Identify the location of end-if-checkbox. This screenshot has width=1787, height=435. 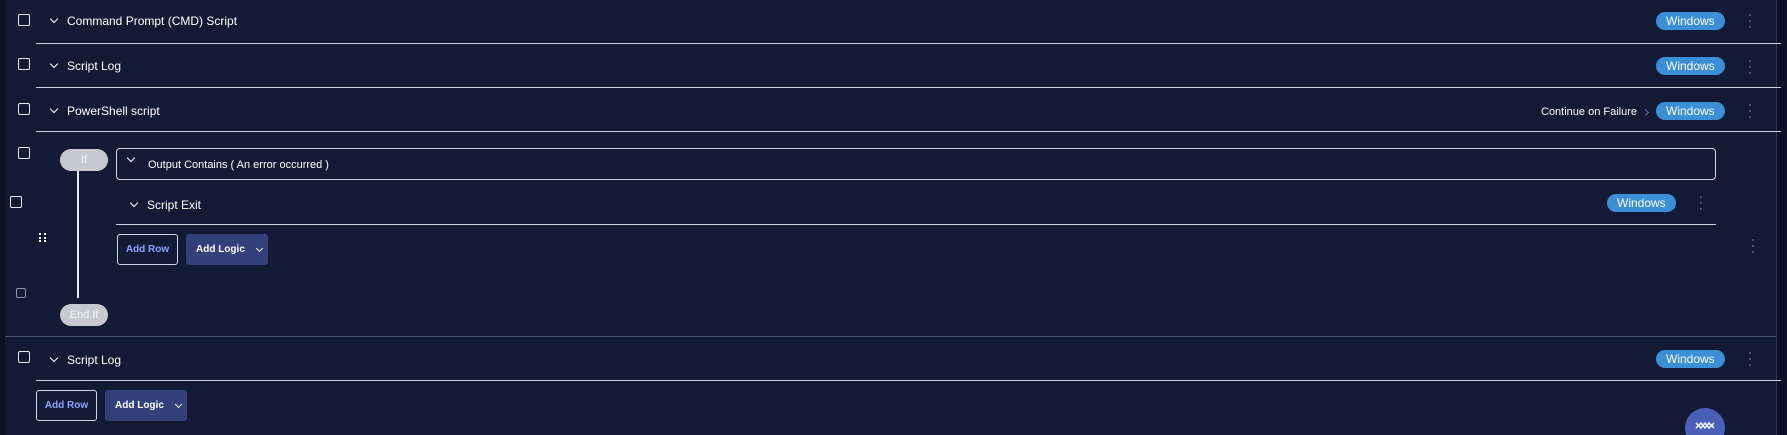
(21, 293).